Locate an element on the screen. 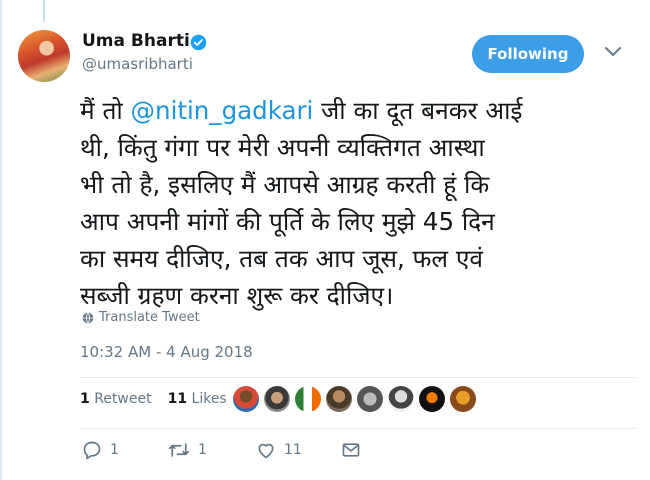 The image size is (650, 480). author-avatar is located at coordinates (44, 56).